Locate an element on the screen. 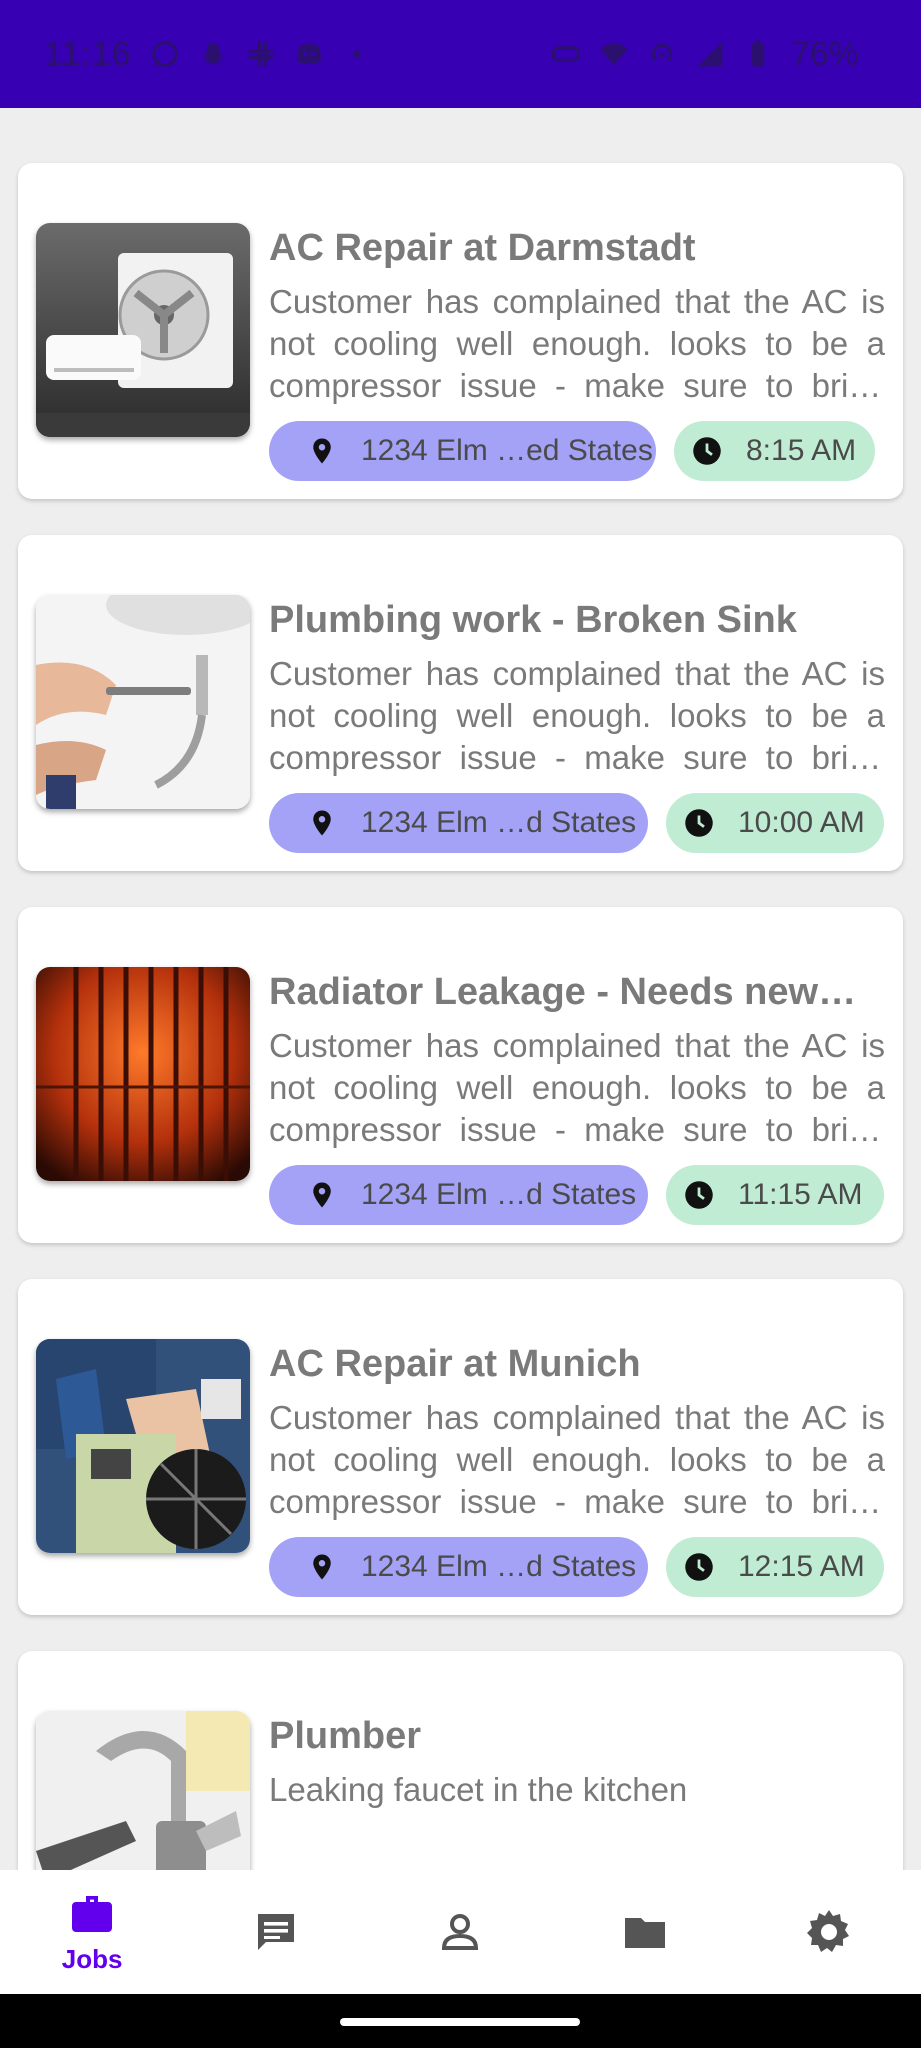 The image size is (921, 2048). hotspot-icon is located at coordinates (662, 52).